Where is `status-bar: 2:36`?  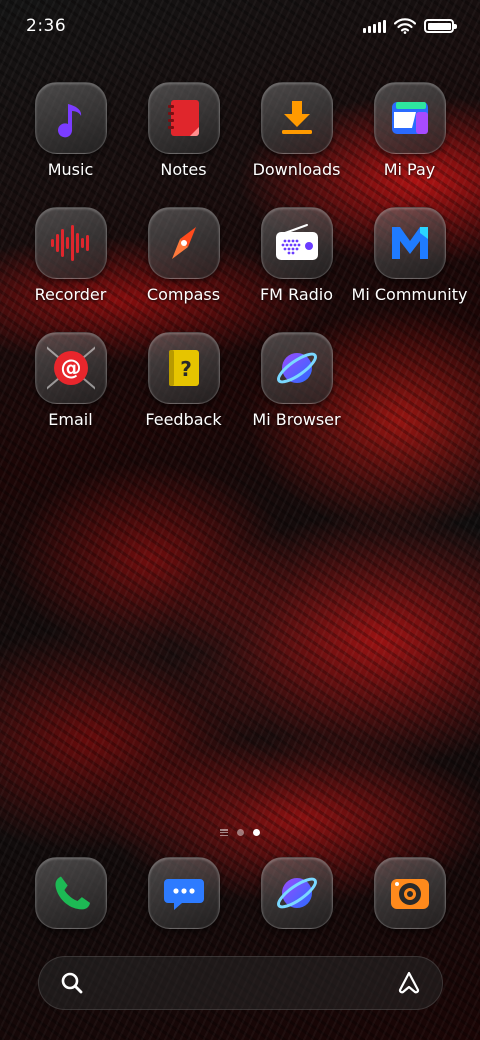
status-bar: 2:36 is located at coordinates (240, 26).